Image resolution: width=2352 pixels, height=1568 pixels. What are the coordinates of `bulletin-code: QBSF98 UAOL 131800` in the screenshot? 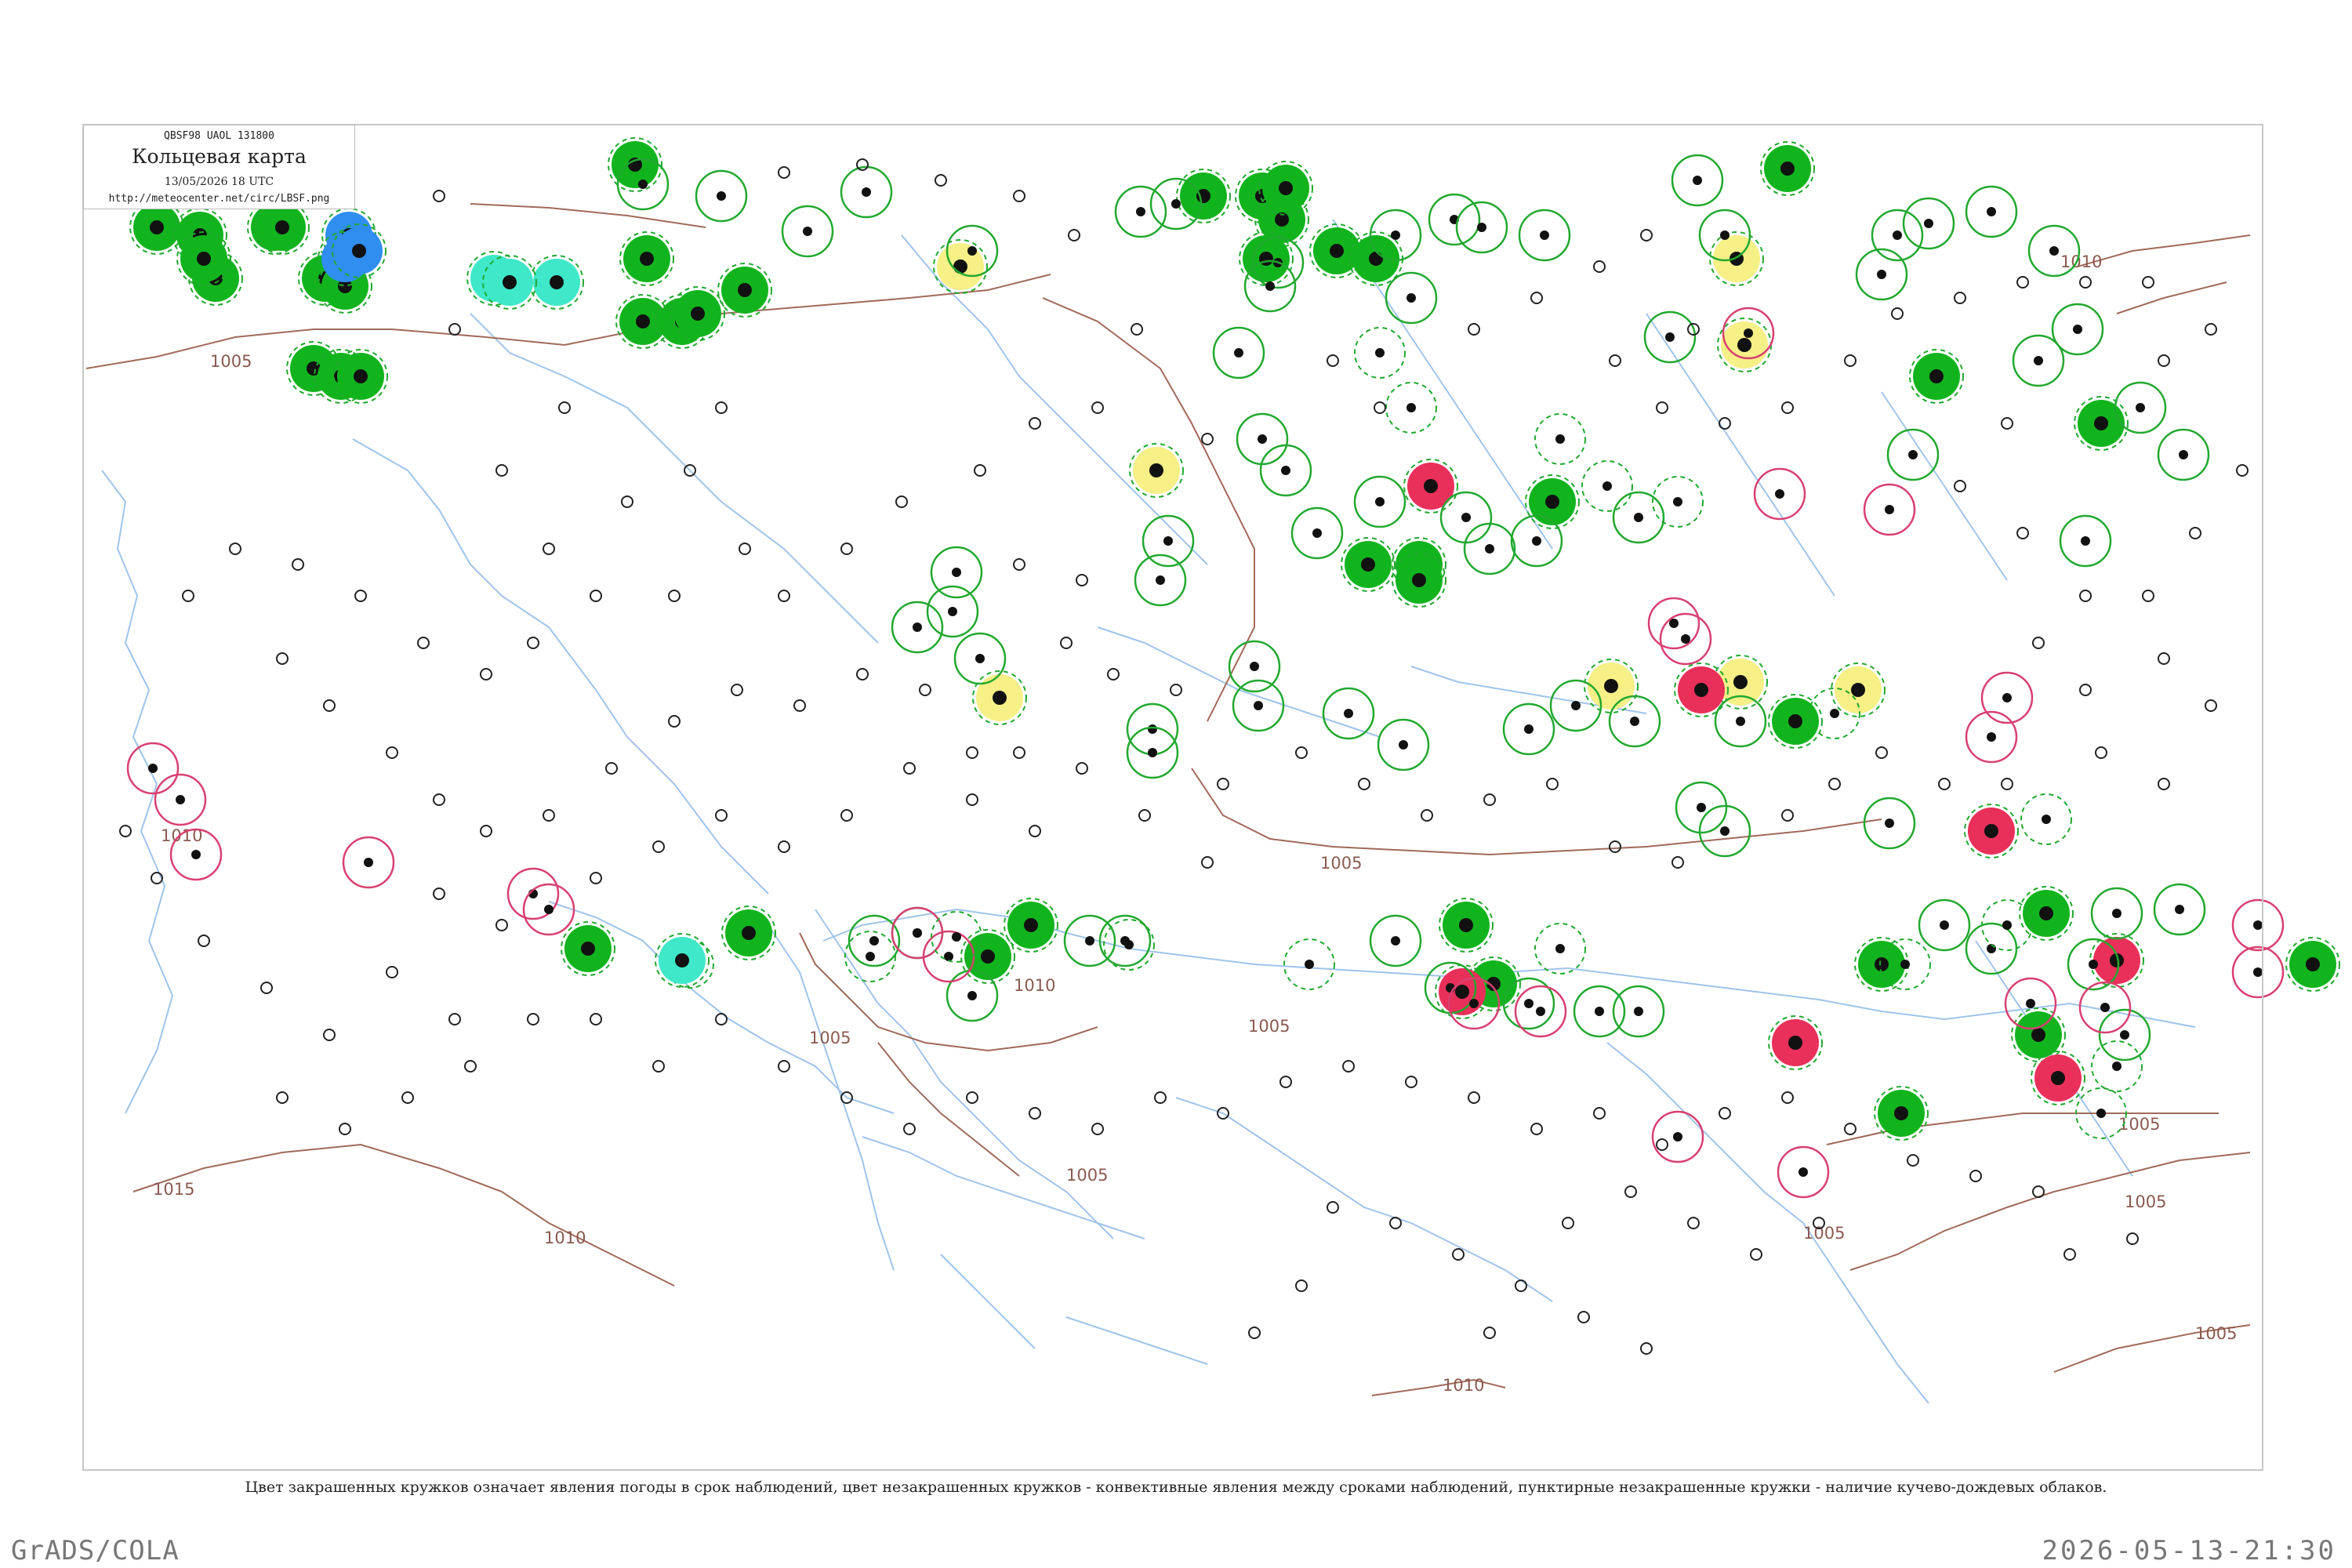 It's located at (219, 136).